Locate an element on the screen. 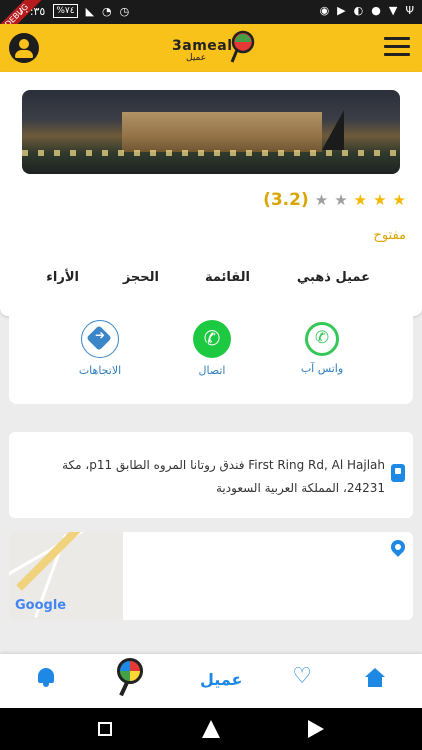 Image resolution: width=422 pixels, height=750 pixels. status-time: ١٠:٣٥ is located at coordinates (32, 11).